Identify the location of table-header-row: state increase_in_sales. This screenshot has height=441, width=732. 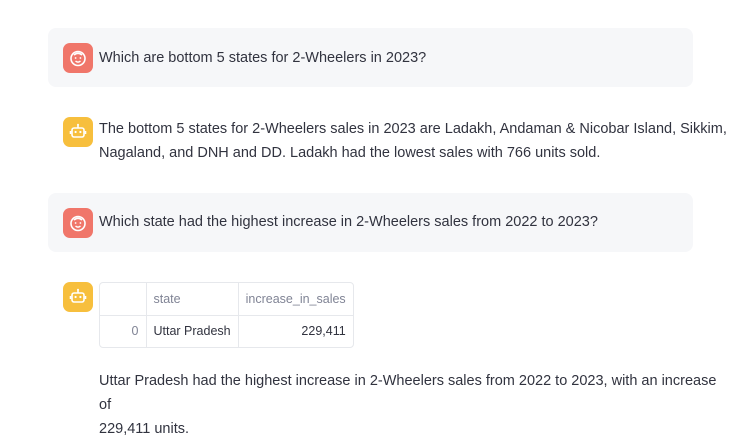
(226, 299).